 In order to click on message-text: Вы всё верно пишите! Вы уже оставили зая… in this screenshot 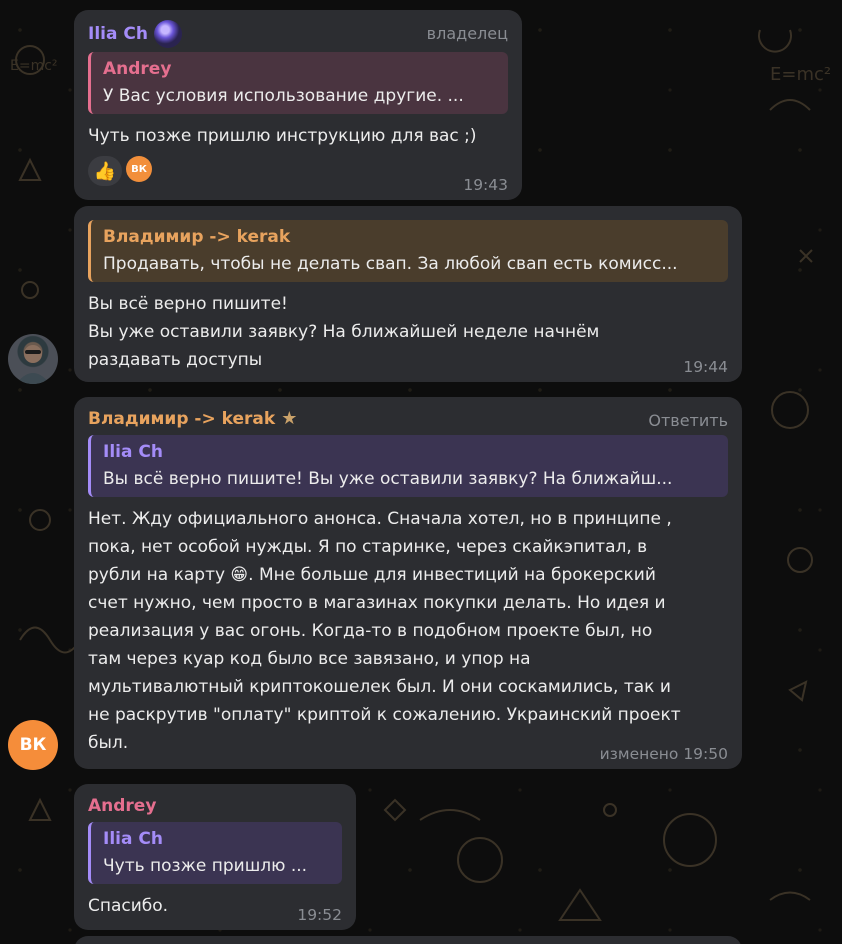, I will do `click(408, 332)`.